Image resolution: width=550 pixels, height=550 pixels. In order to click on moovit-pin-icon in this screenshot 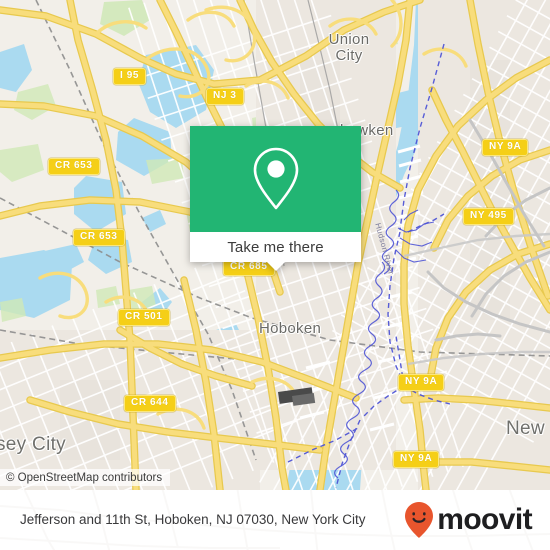, I will do `click(419, 520)`.